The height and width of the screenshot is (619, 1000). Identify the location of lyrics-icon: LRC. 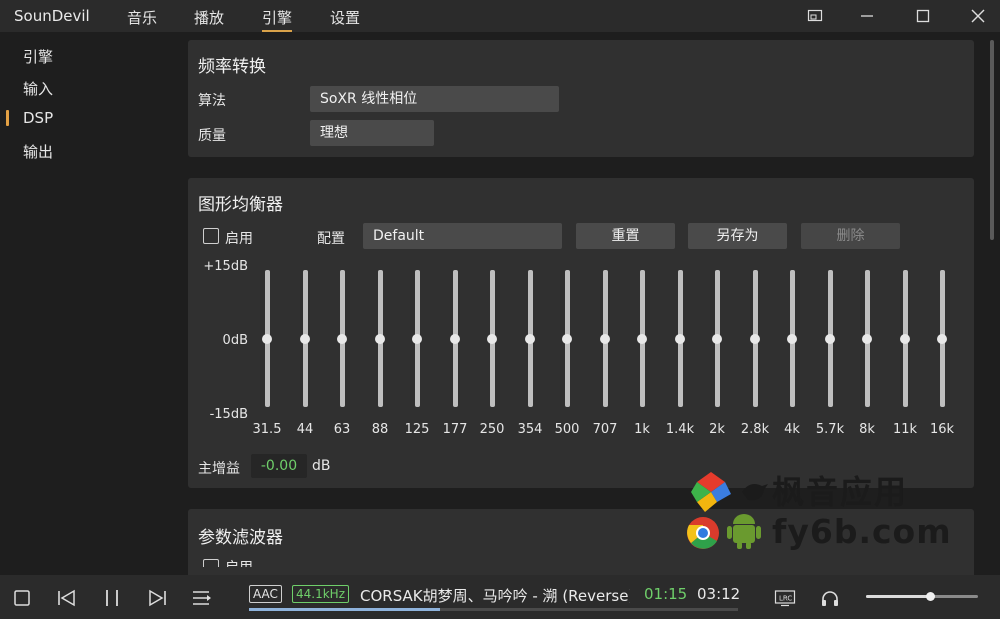
(785, 598).